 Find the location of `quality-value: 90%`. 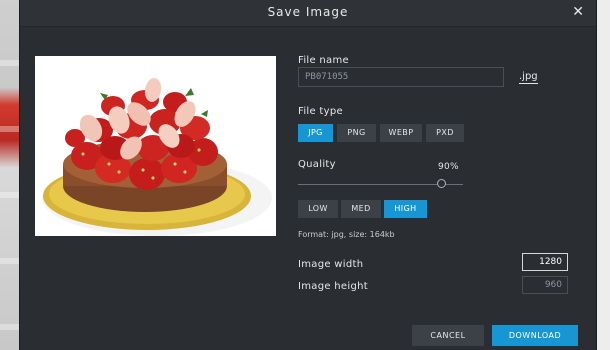

quality-value: 90% is located at coordinates (448, 167).